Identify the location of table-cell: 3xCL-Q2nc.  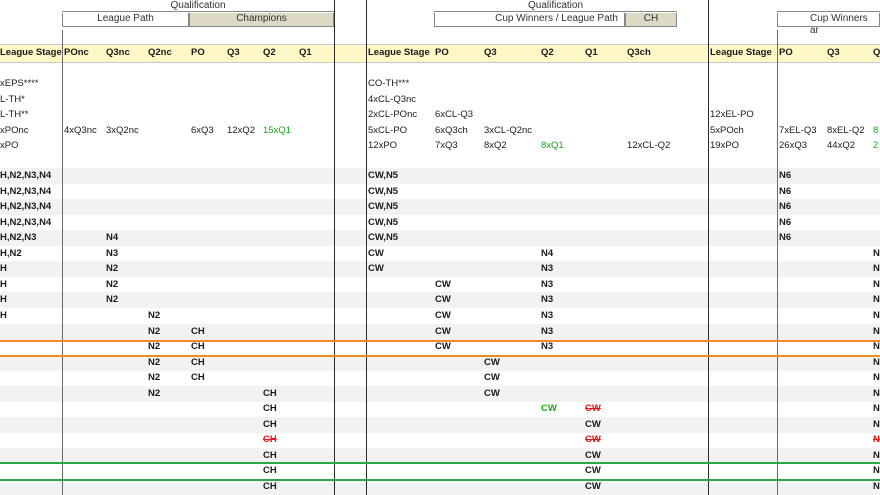
(508, 130).